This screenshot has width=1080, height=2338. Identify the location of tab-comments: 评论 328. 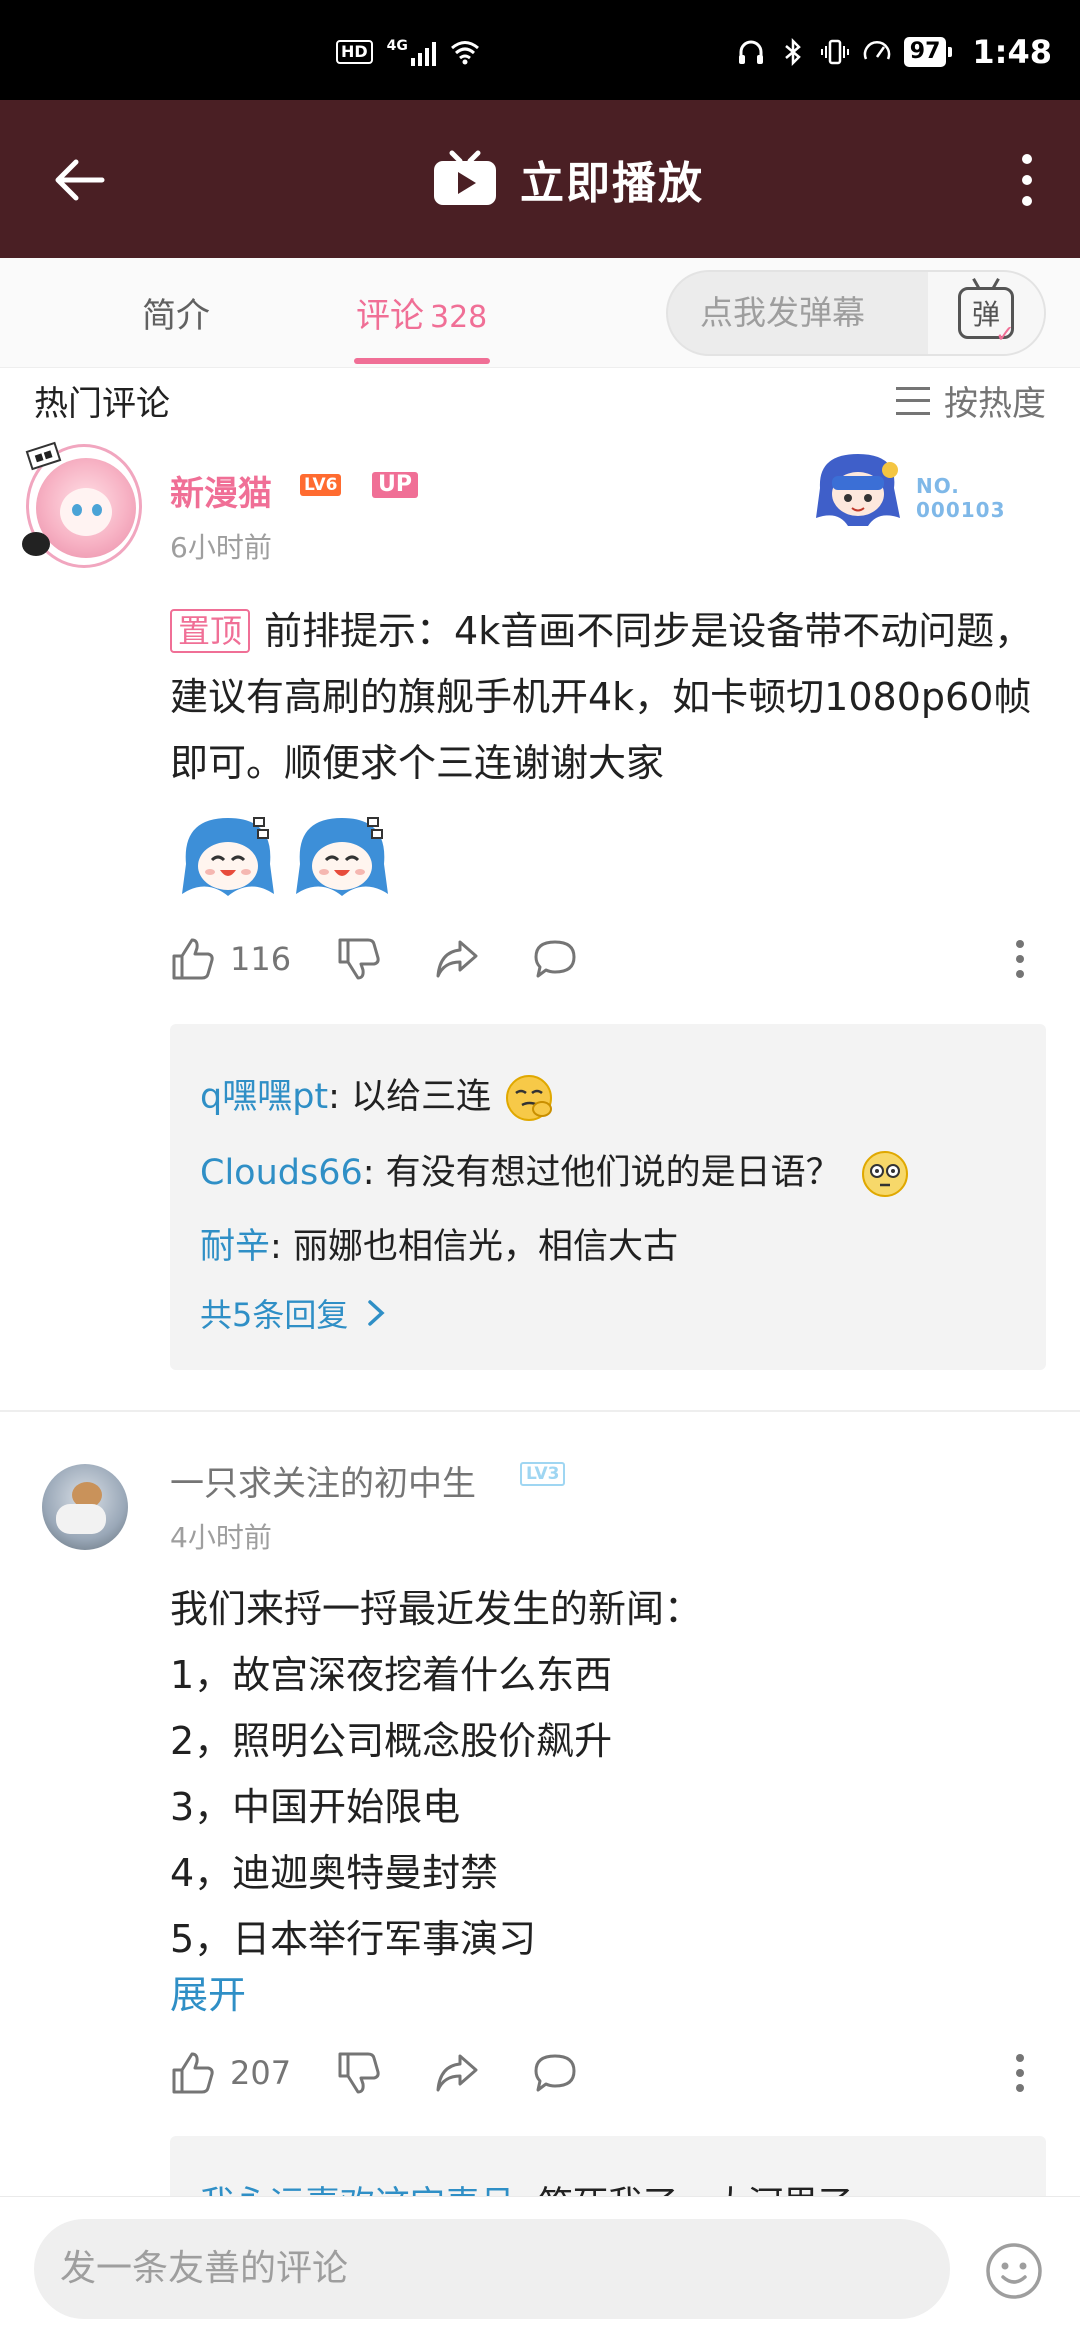
(421, 312).